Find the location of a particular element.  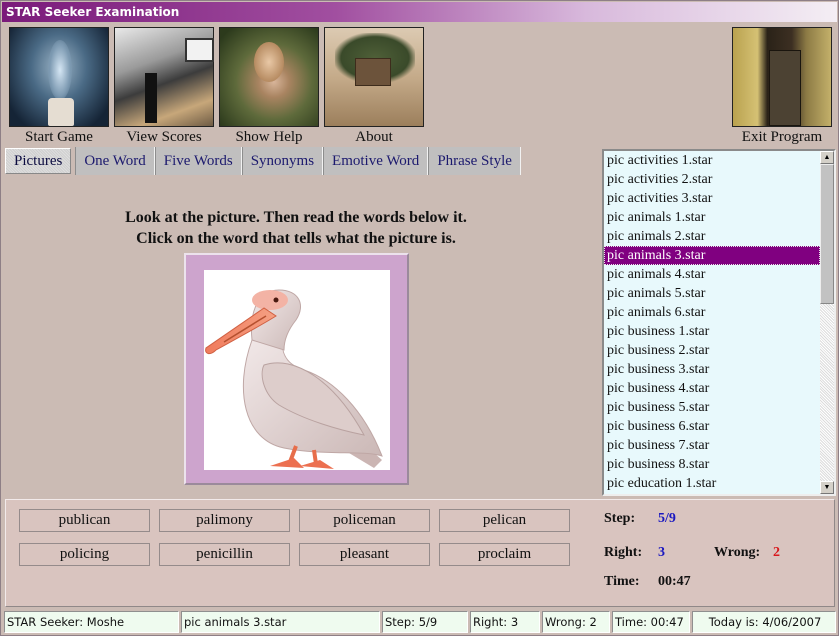

word-choice-button: policeman is located at coordinates (364, 520).